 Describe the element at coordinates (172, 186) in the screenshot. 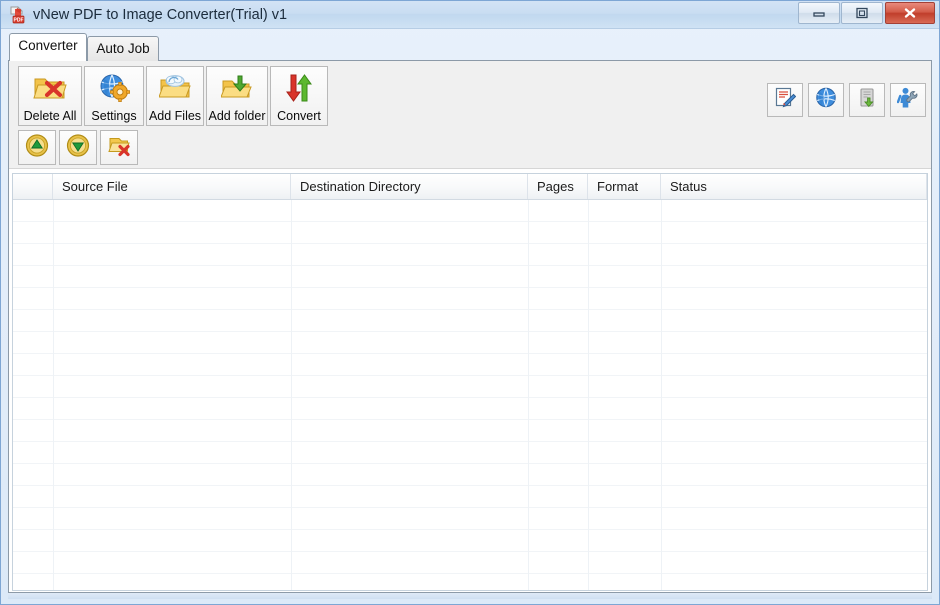

I see `grid-header-cell: Source File` at that location.